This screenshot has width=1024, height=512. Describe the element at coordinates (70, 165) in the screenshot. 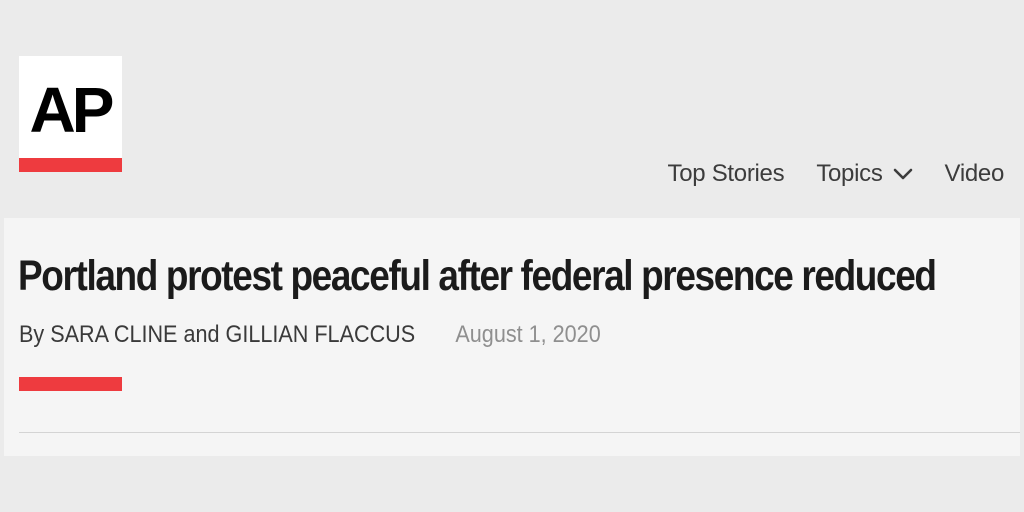

I see `logo-accent-bar` at that location.